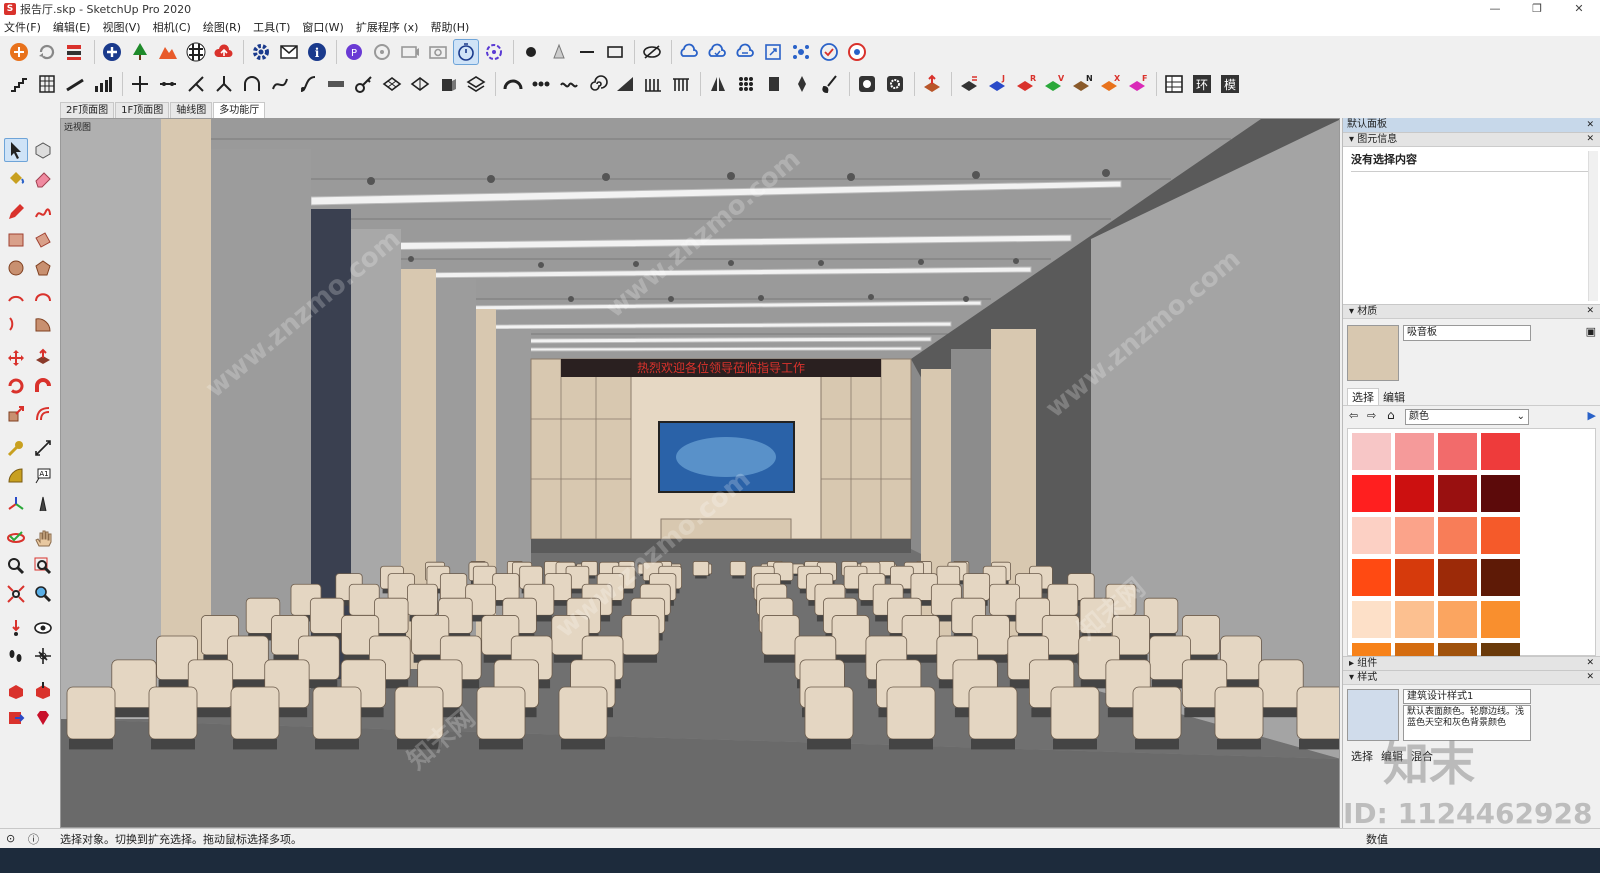  What do you see at coordinates (466, 52) in the screenshot?
I see `timer-button` at bounding box center [466, 52].